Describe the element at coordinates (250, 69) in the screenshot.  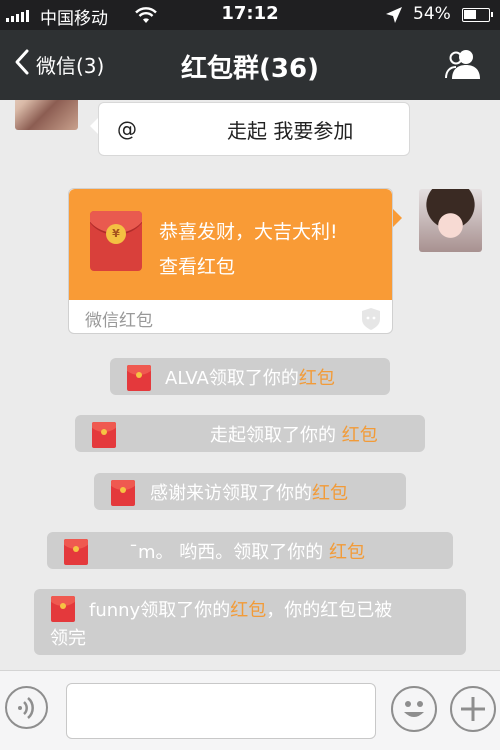
I see `chat-title: 红包群(36)` at that location.